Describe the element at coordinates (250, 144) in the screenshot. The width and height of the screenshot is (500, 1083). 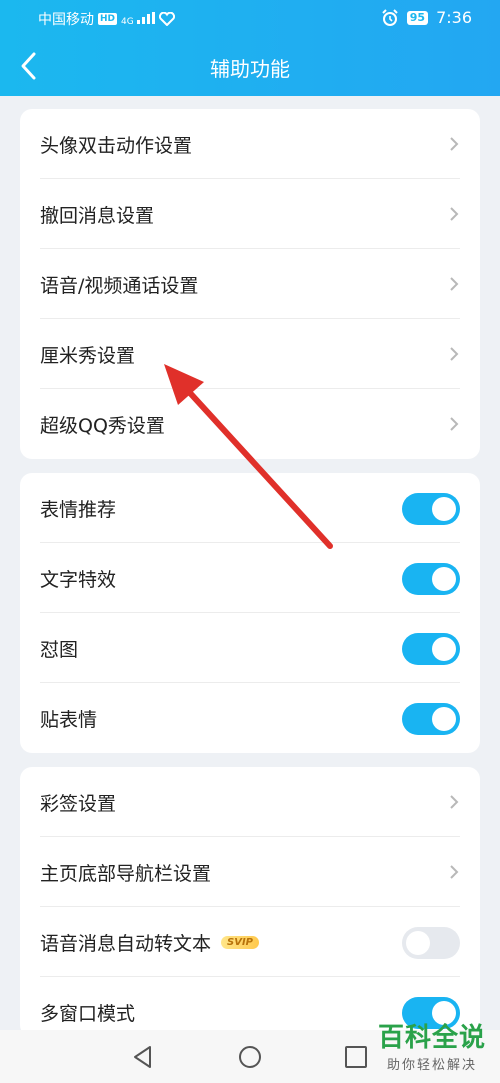
I see `setting-row-avatar-double-tap: 头像双击动作设置` at that location.